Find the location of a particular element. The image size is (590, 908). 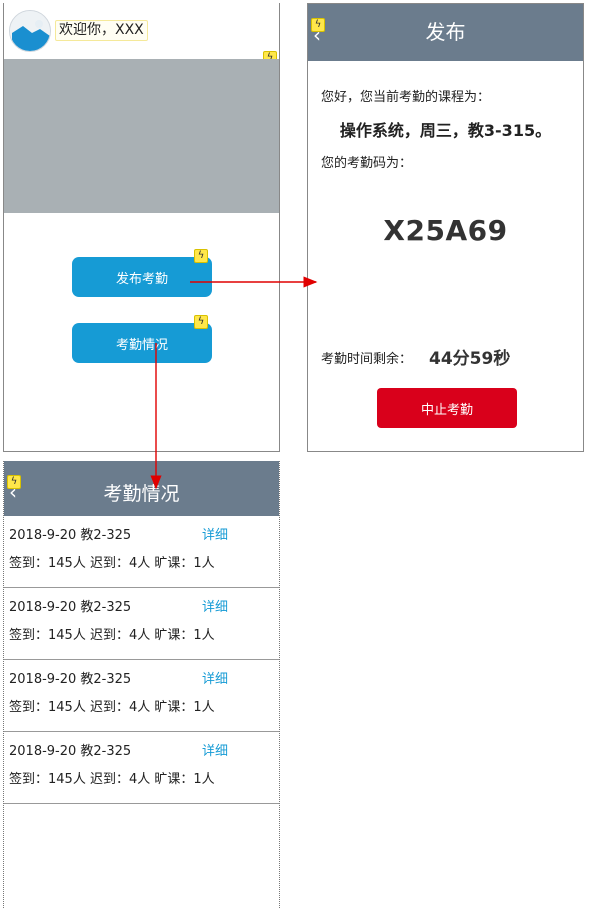

code-label: 您的考勤码为： is located at coordinates (367, 163).